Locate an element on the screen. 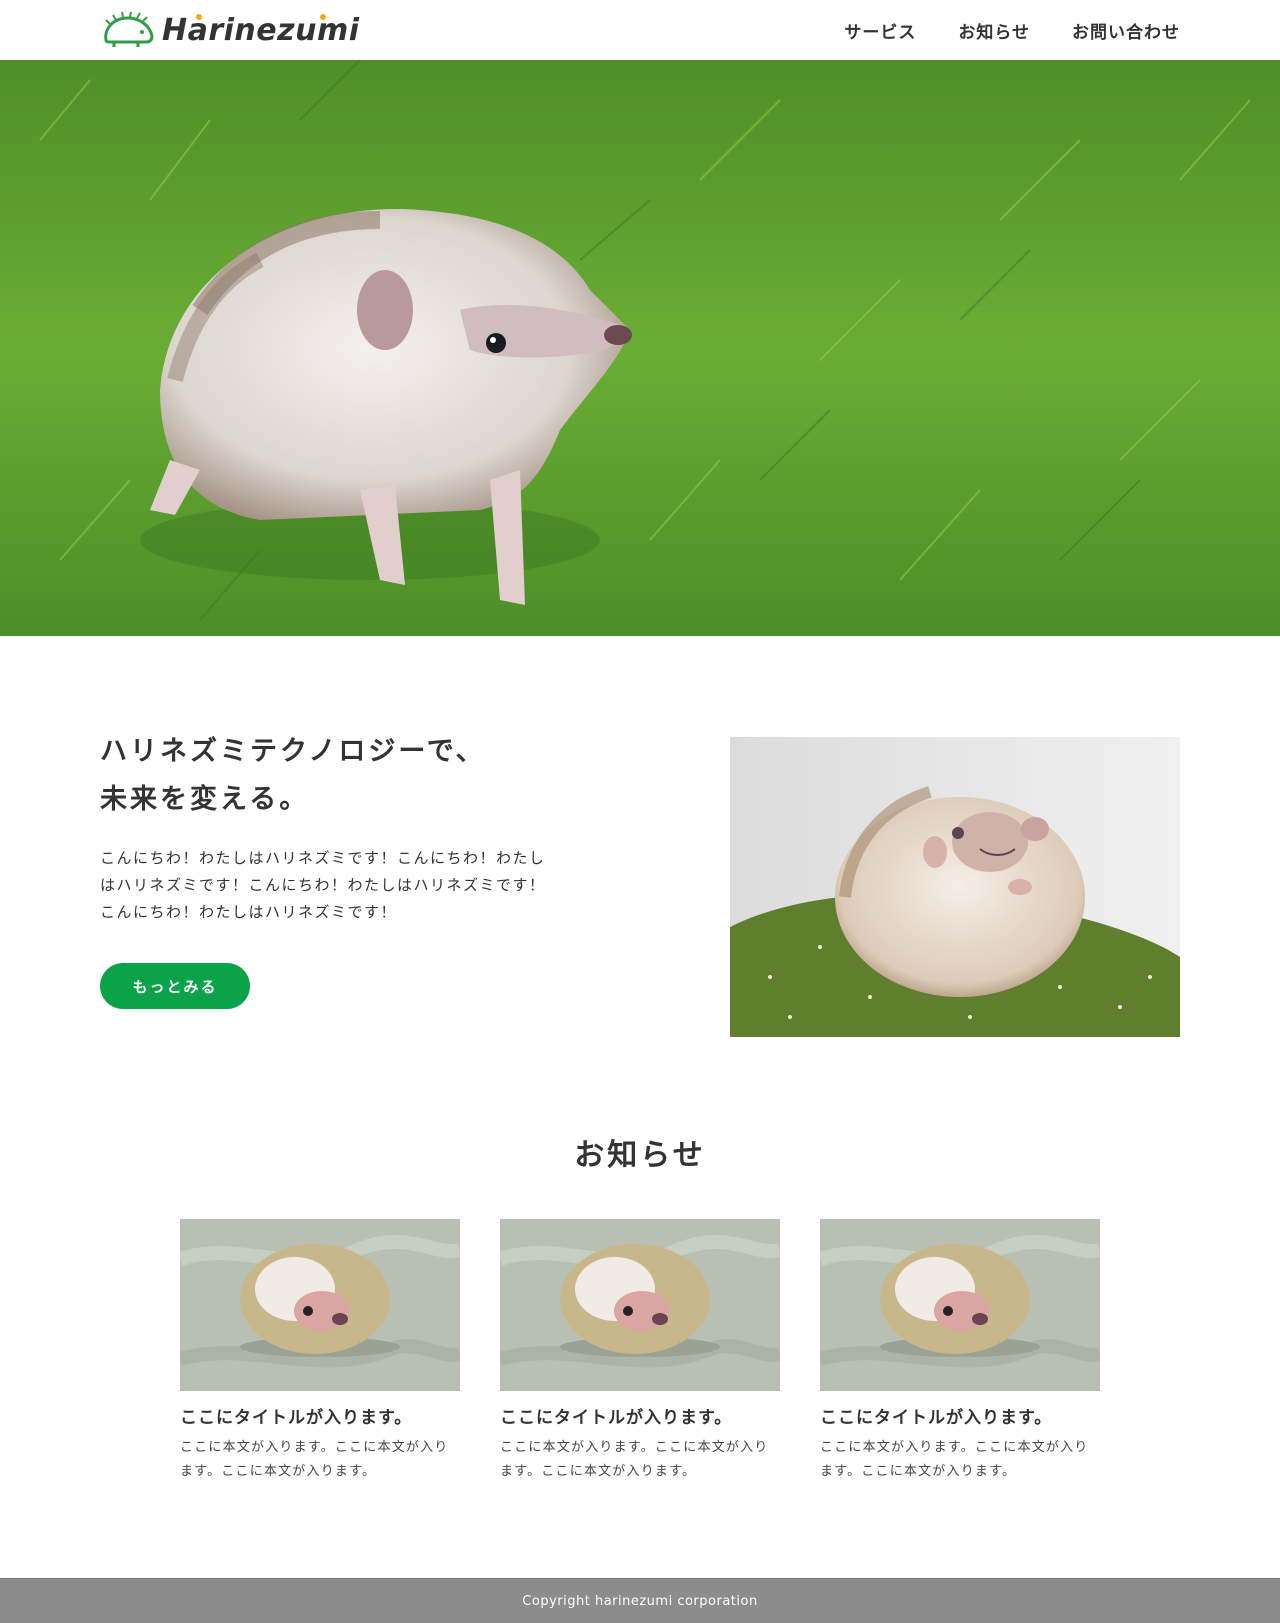 This screenshot has height=1623, width=1280. site-footer: Copyright harinezumi corporation is located at coordinates (640, 1600).